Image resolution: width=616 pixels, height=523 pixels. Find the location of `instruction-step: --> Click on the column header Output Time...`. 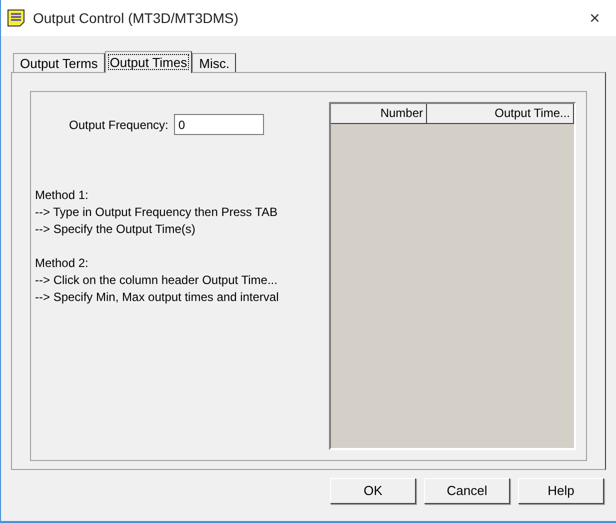

instruction-step: --> Click on the column header Output Time... is located at coordinates (173, 280).